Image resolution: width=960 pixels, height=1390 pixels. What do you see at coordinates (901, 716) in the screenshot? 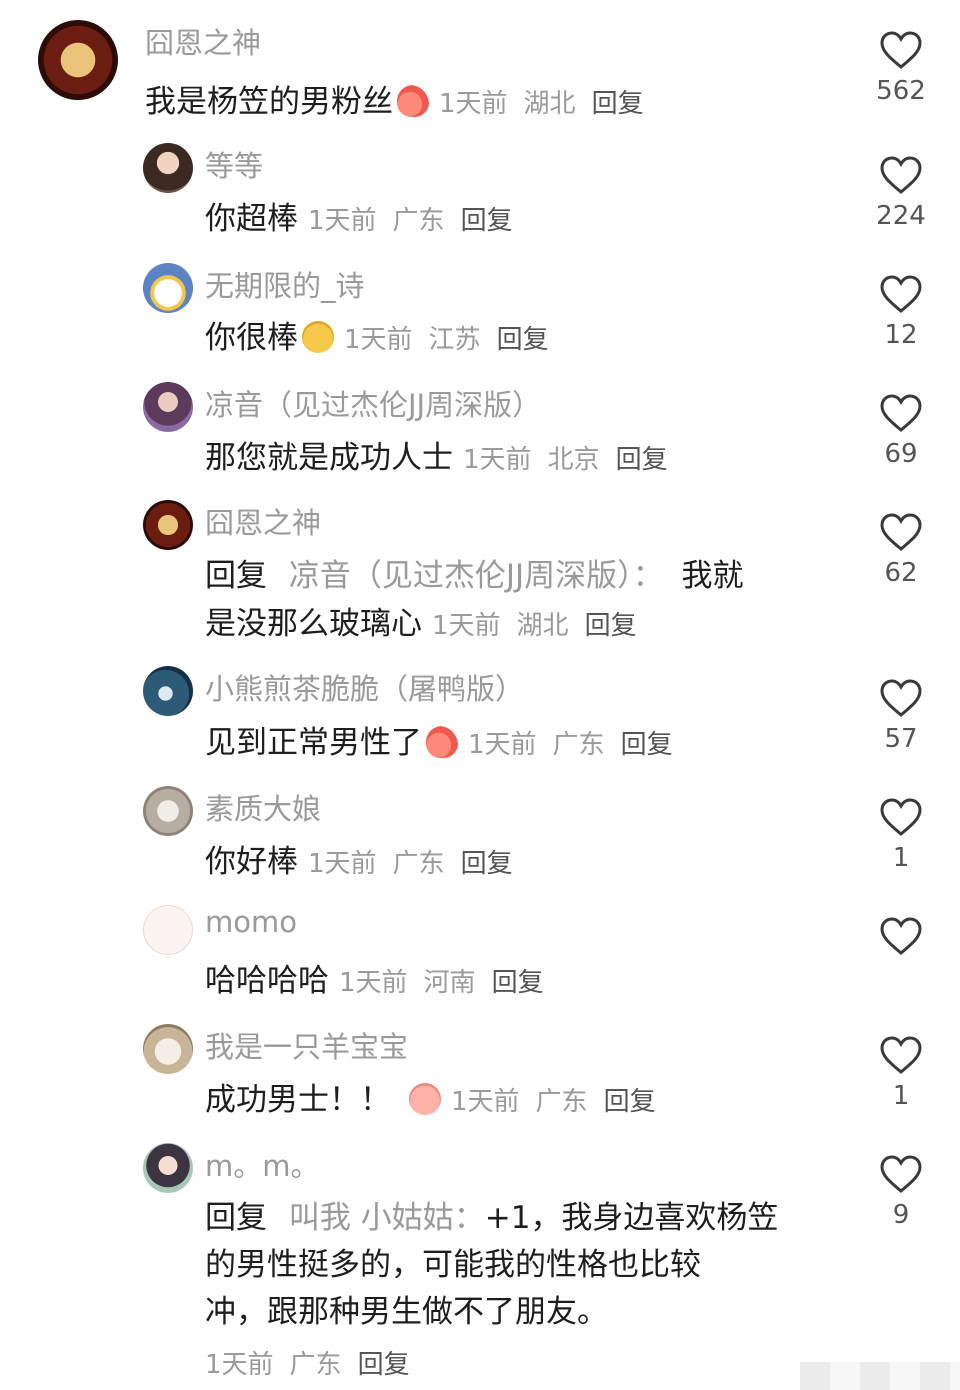
I see `like-button: 57` at bounding box center [901, 716].